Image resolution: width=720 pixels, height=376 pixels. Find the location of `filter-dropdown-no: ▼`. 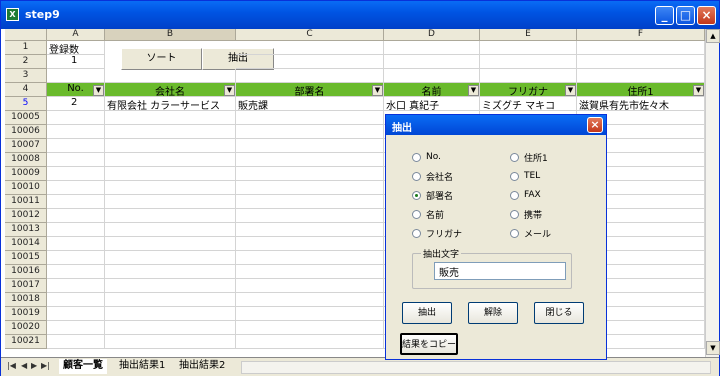

filter-dropdown-no: ▼ is located at coordinates (98, 90).